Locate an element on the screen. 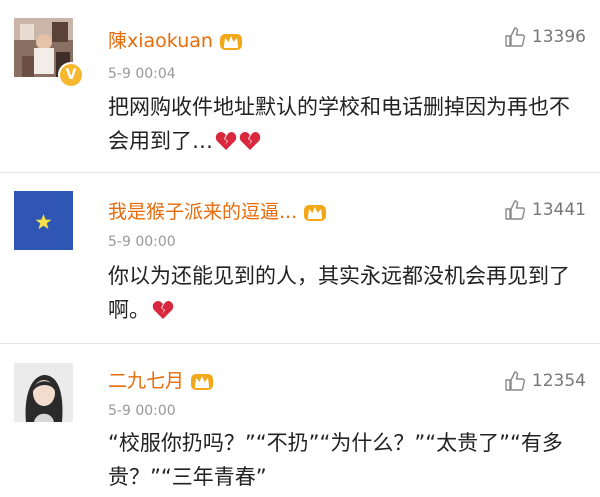  like-button: 13441 is located at coordinates (545, 210).